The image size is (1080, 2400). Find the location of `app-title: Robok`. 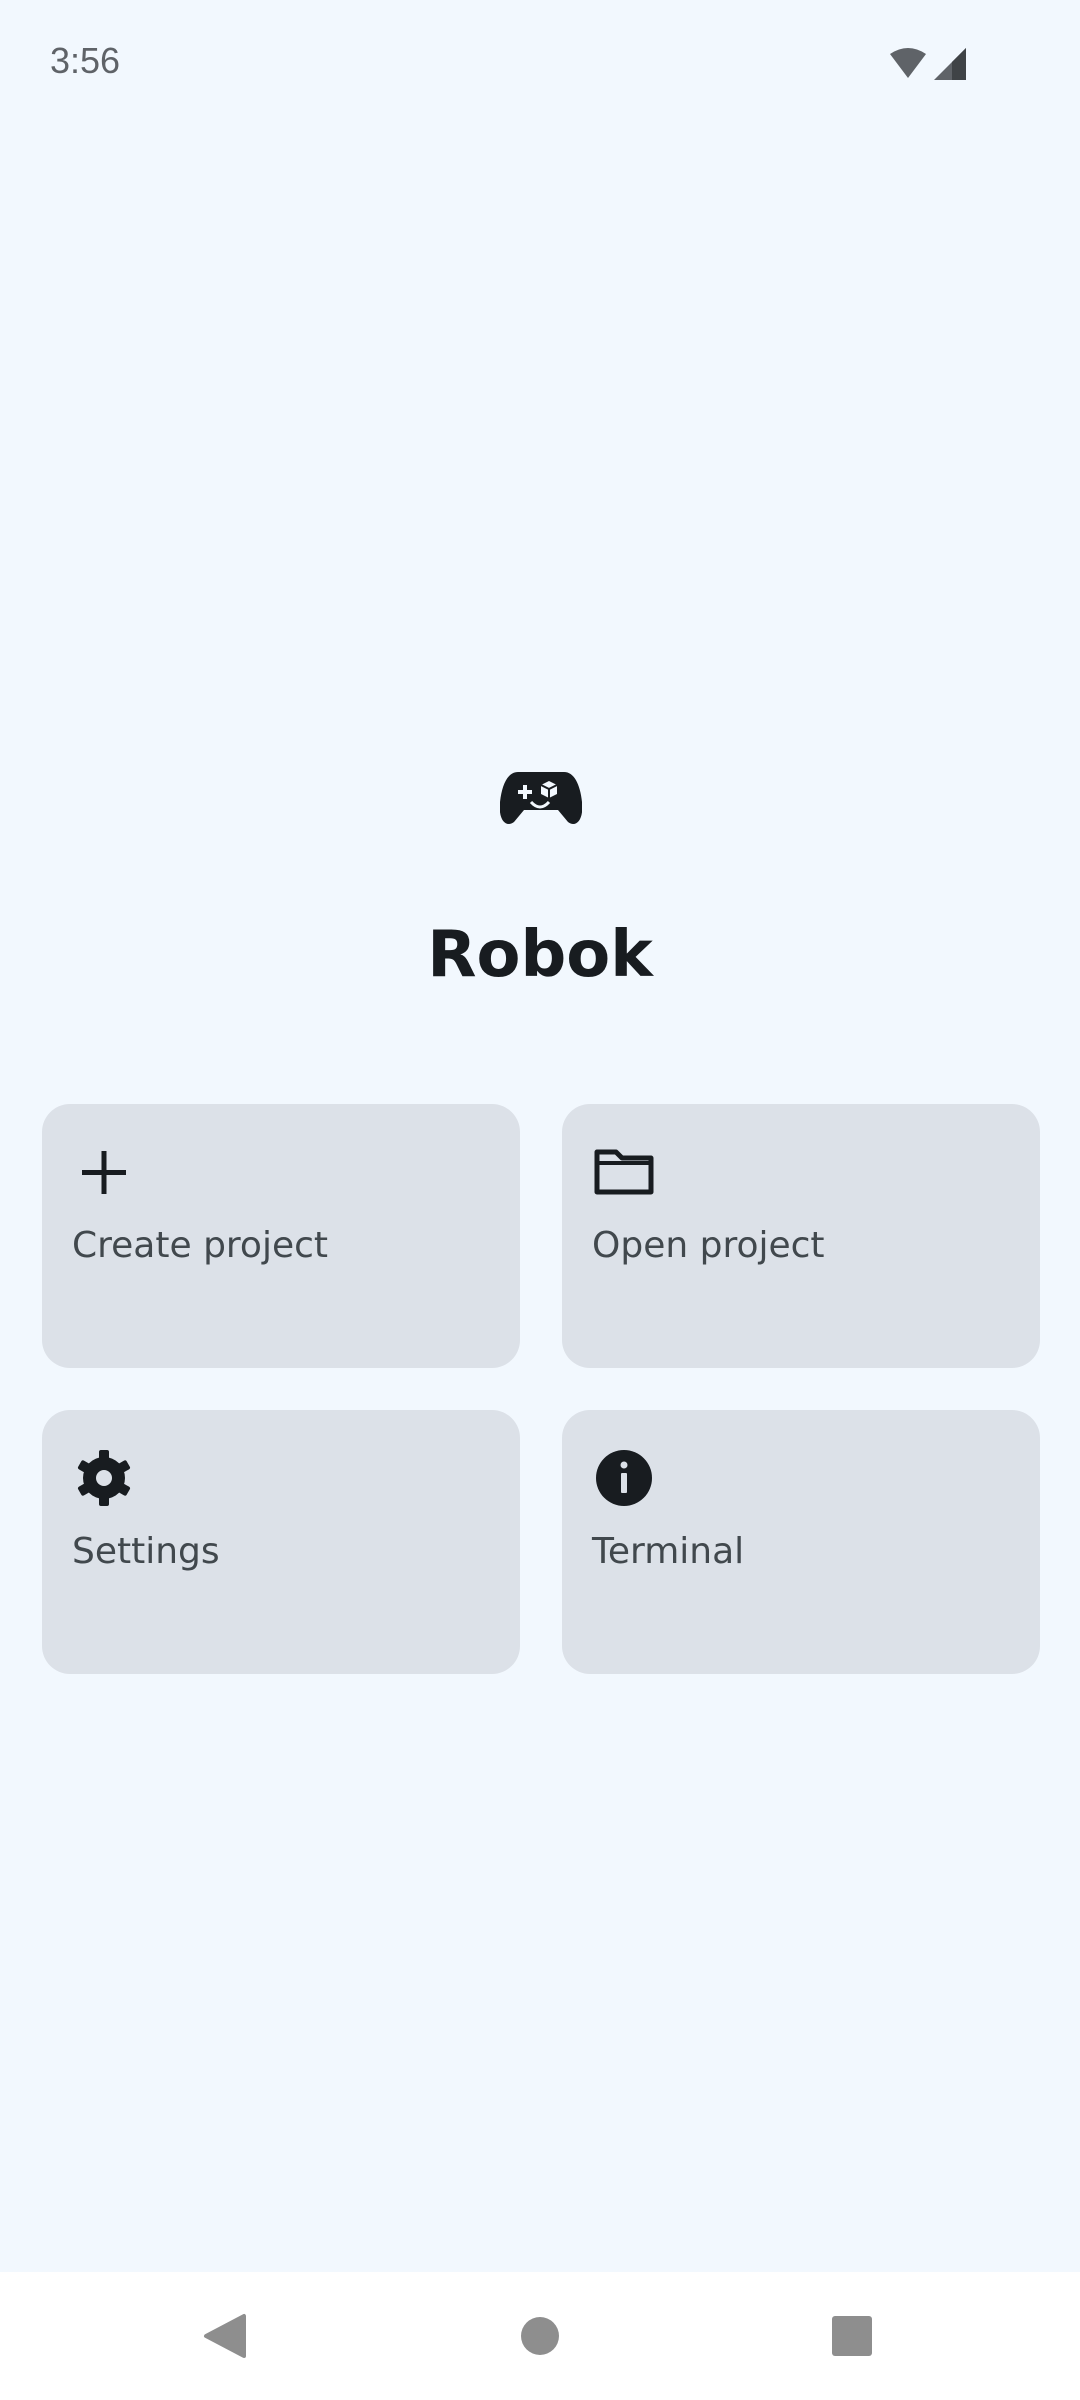

app-title: Robok is located at coordinates (540, 955).